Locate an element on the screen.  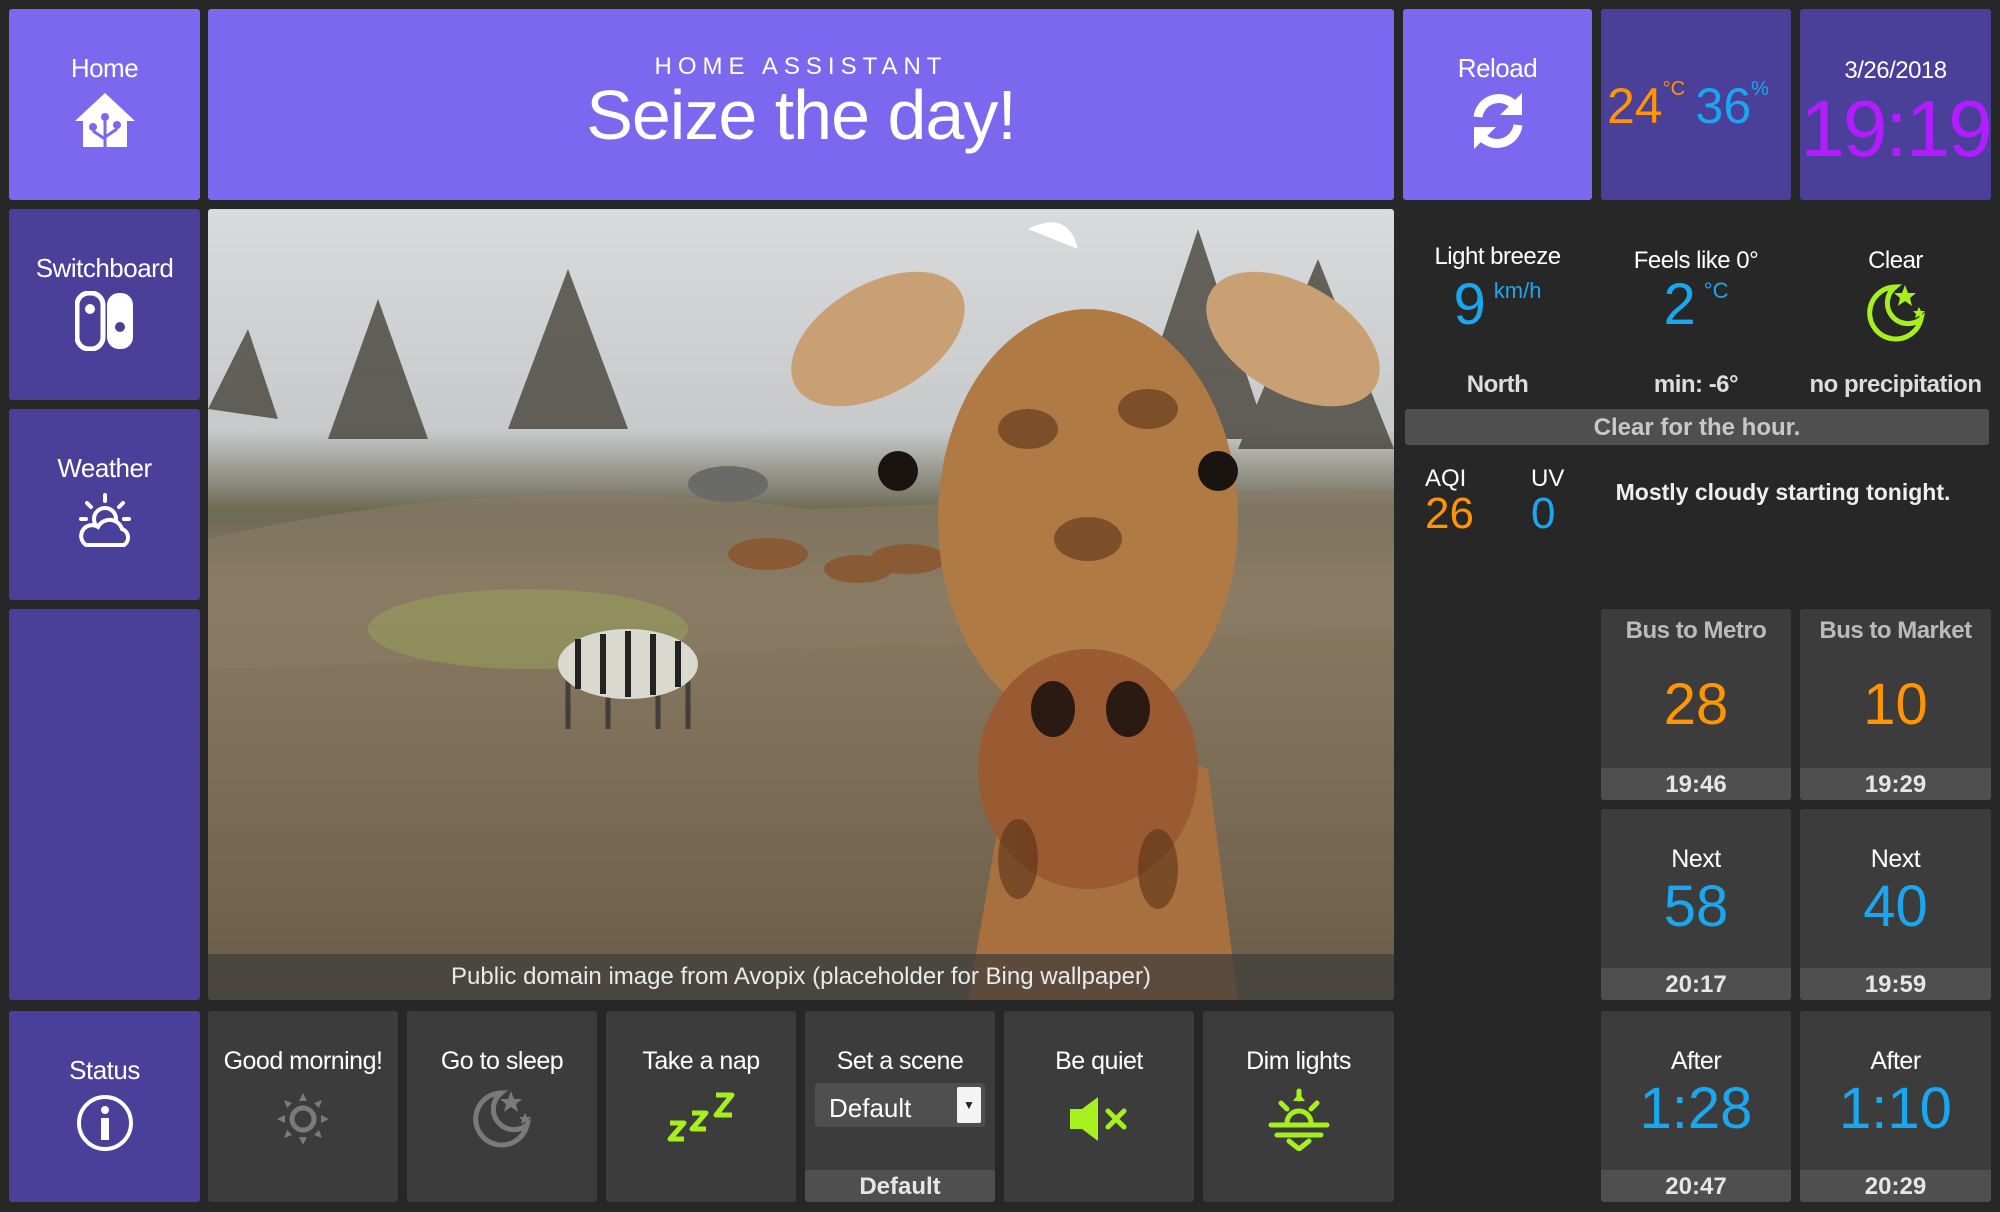
scene-status: Default is located at coordinates (900, 1186).